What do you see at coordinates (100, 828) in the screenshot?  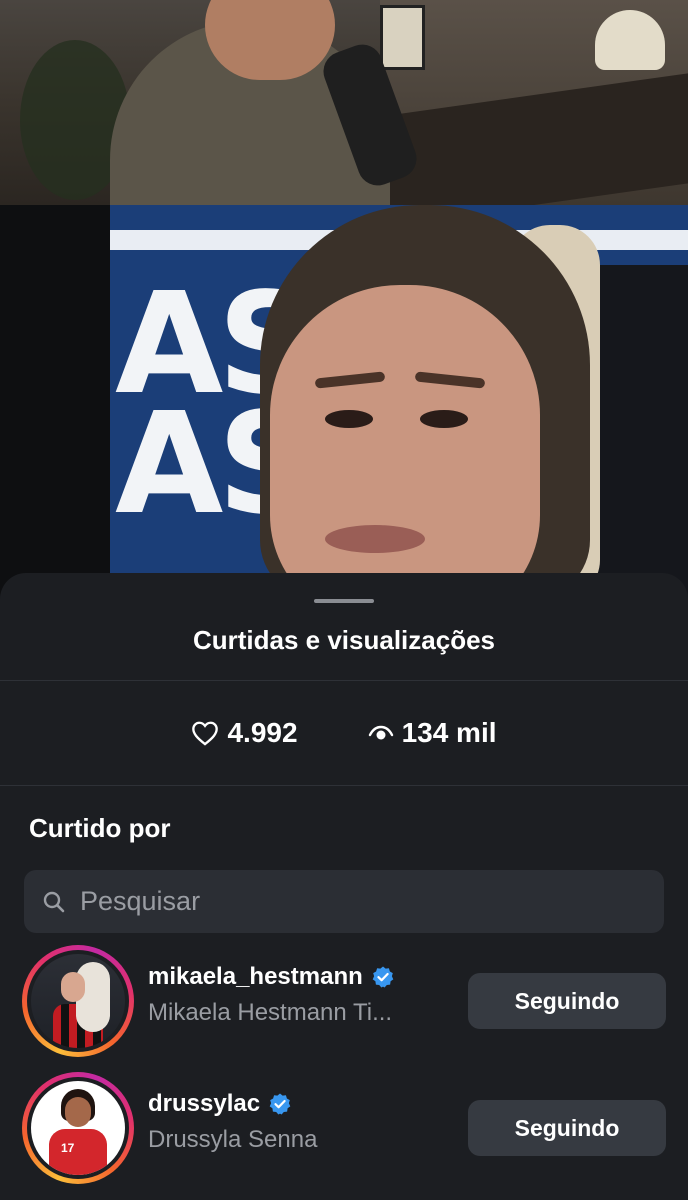 I see `liked-by-title: Curtido por` at bounding box center [100, 828].